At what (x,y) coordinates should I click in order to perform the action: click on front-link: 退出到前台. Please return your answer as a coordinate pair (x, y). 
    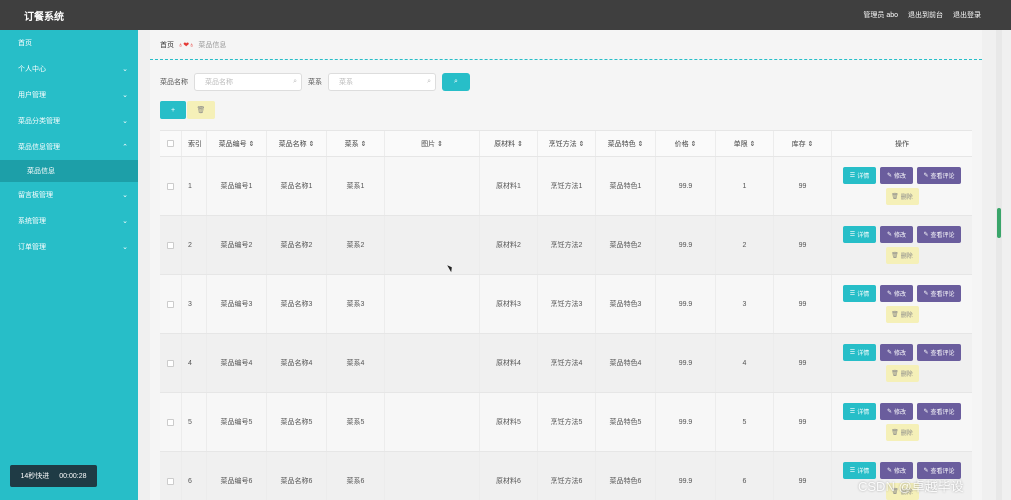
    Looking at the image, I should click on (925, 15).